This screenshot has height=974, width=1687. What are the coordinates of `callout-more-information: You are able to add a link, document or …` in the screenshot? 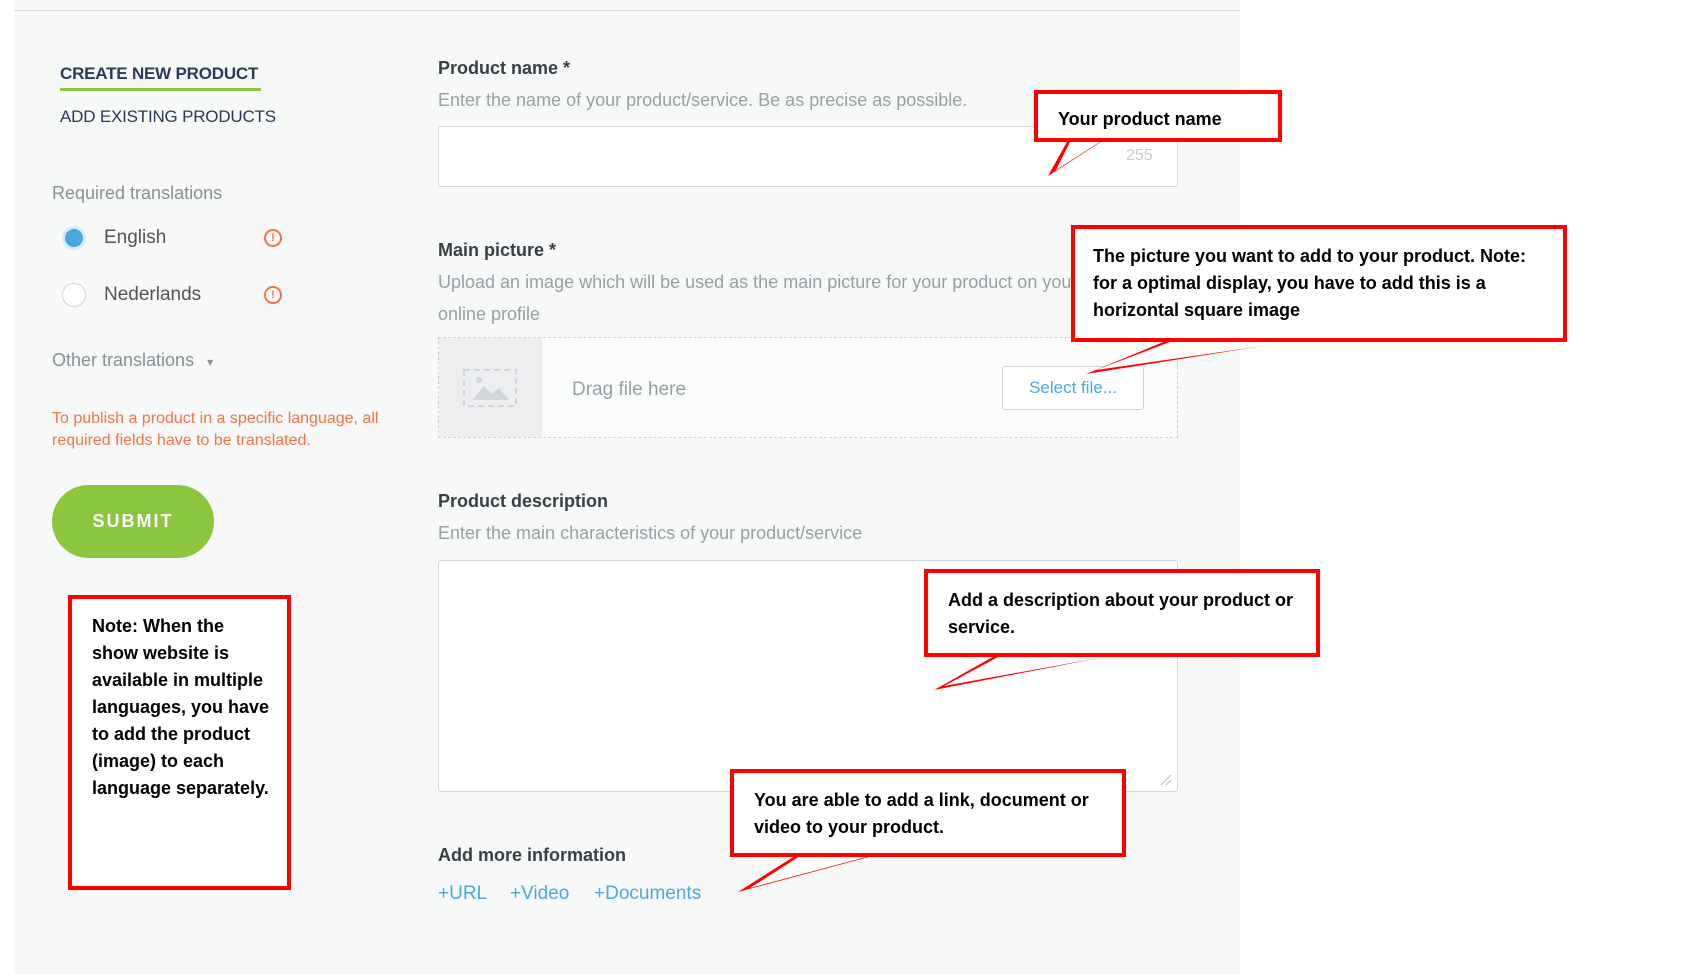 It's located at (928, 813).